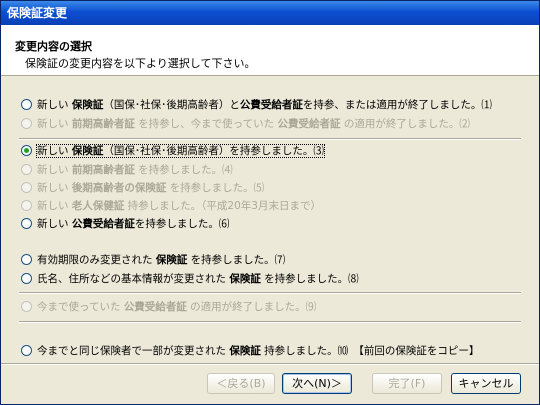 The height and width of the screenshot is (405, 540). Describe the element at coordinates (142, 188) in the screenshot. I see `option-5: 新しい 後期高齢者の保険証 を持参しました。⑸` at that location.